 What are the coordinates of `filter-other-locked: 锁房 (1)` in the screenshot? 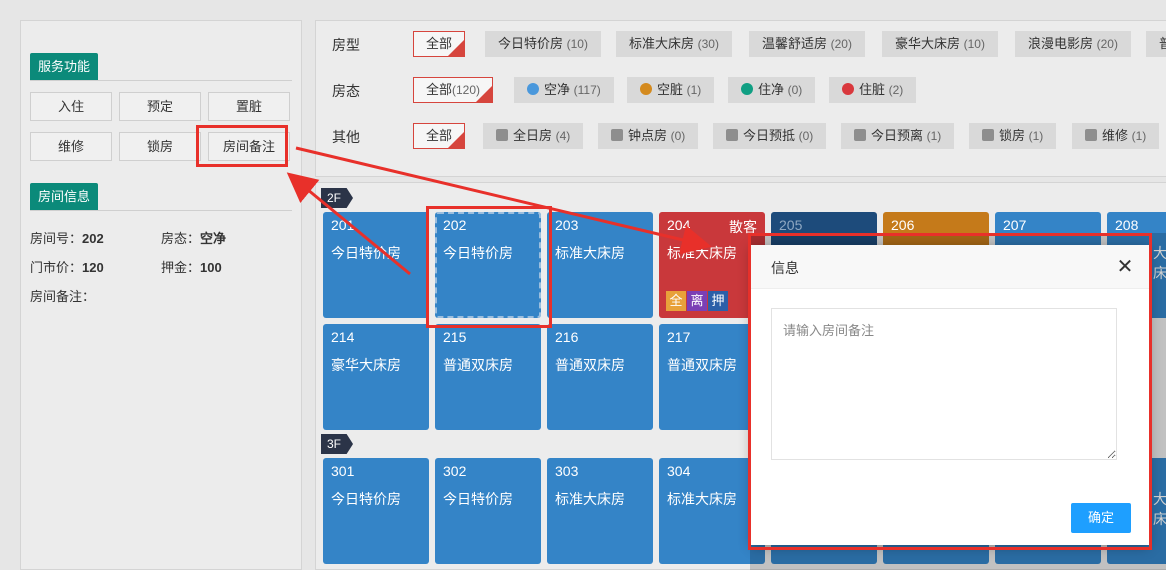 It's located at (1013, 136).